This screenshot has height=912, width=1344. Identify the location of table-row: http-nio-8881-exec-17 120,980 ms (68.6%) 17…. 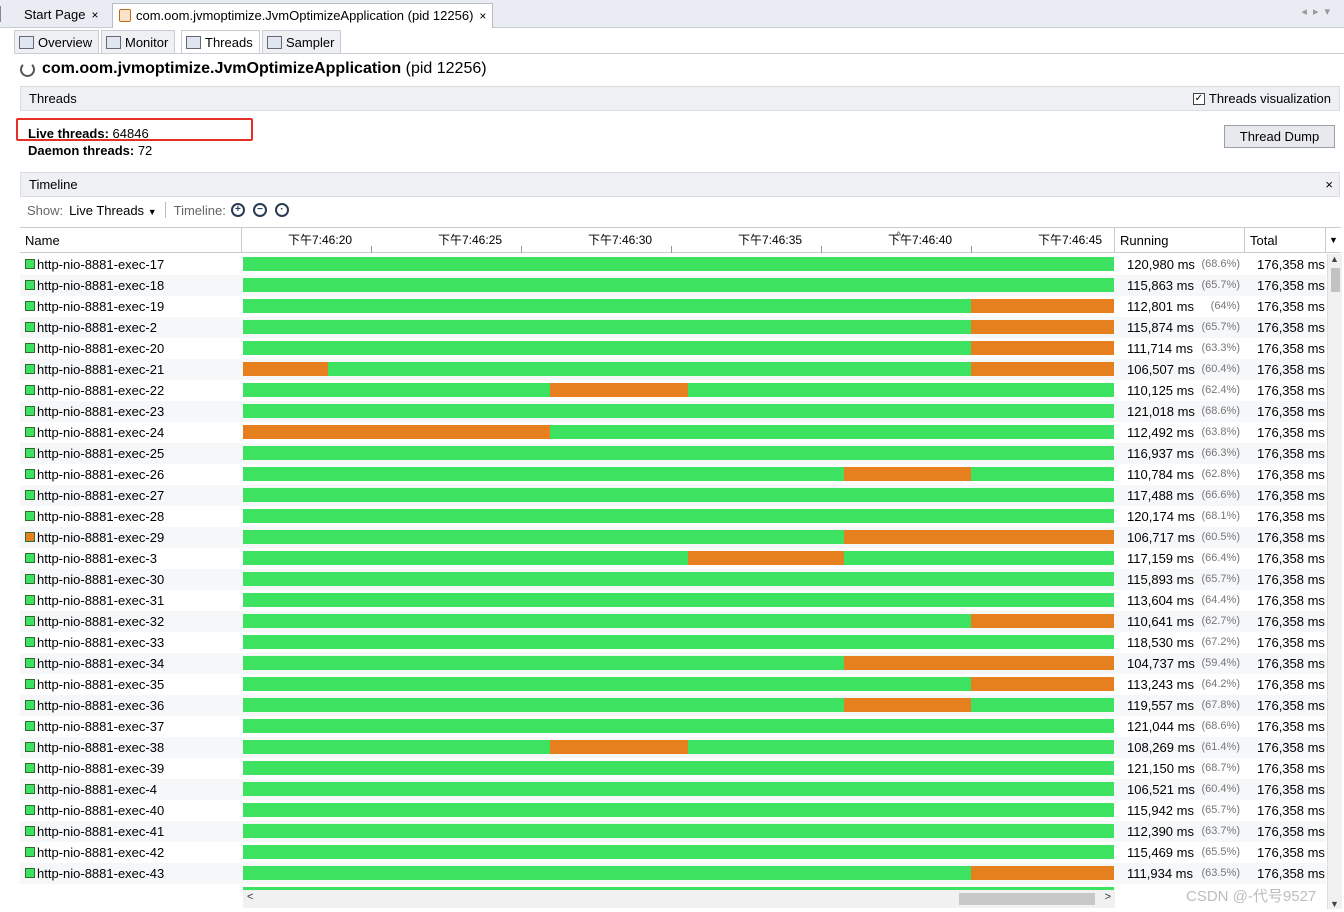
(673, 264).